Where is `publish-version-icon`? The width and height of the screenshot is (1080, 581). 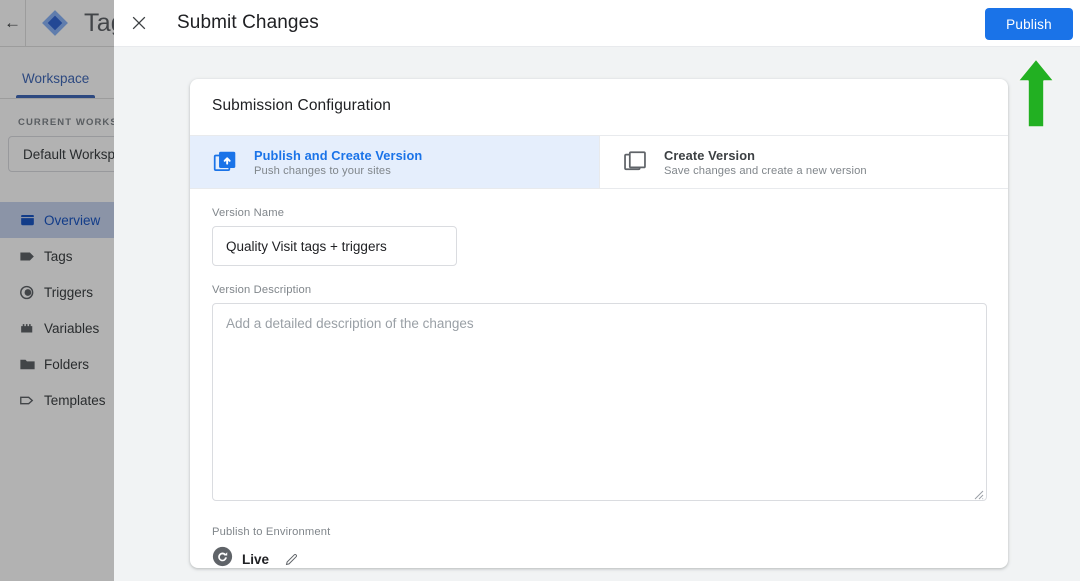 publish-version-icon is located at coordinates (233, 162).